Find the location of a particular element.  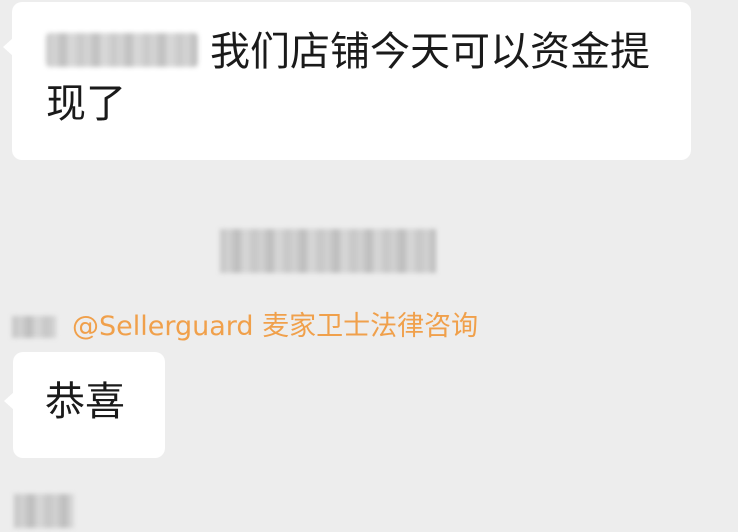

message-text: 恭喜 is located at coordinates (85, 402).